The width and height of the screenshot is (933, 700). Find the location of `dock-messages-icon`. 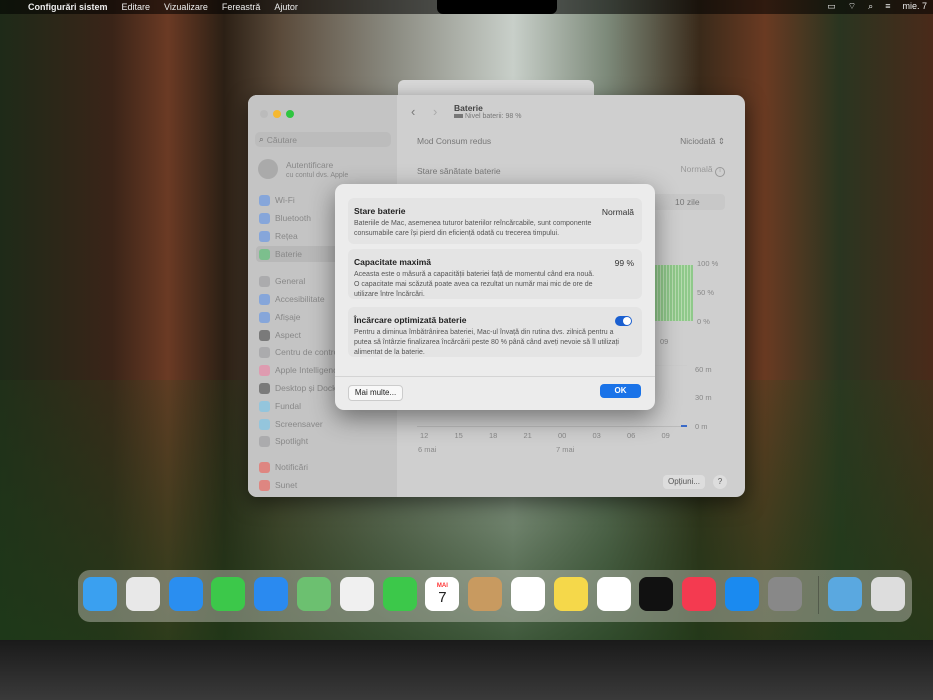

dock-messages-icon is located at coordinates (228, 594).